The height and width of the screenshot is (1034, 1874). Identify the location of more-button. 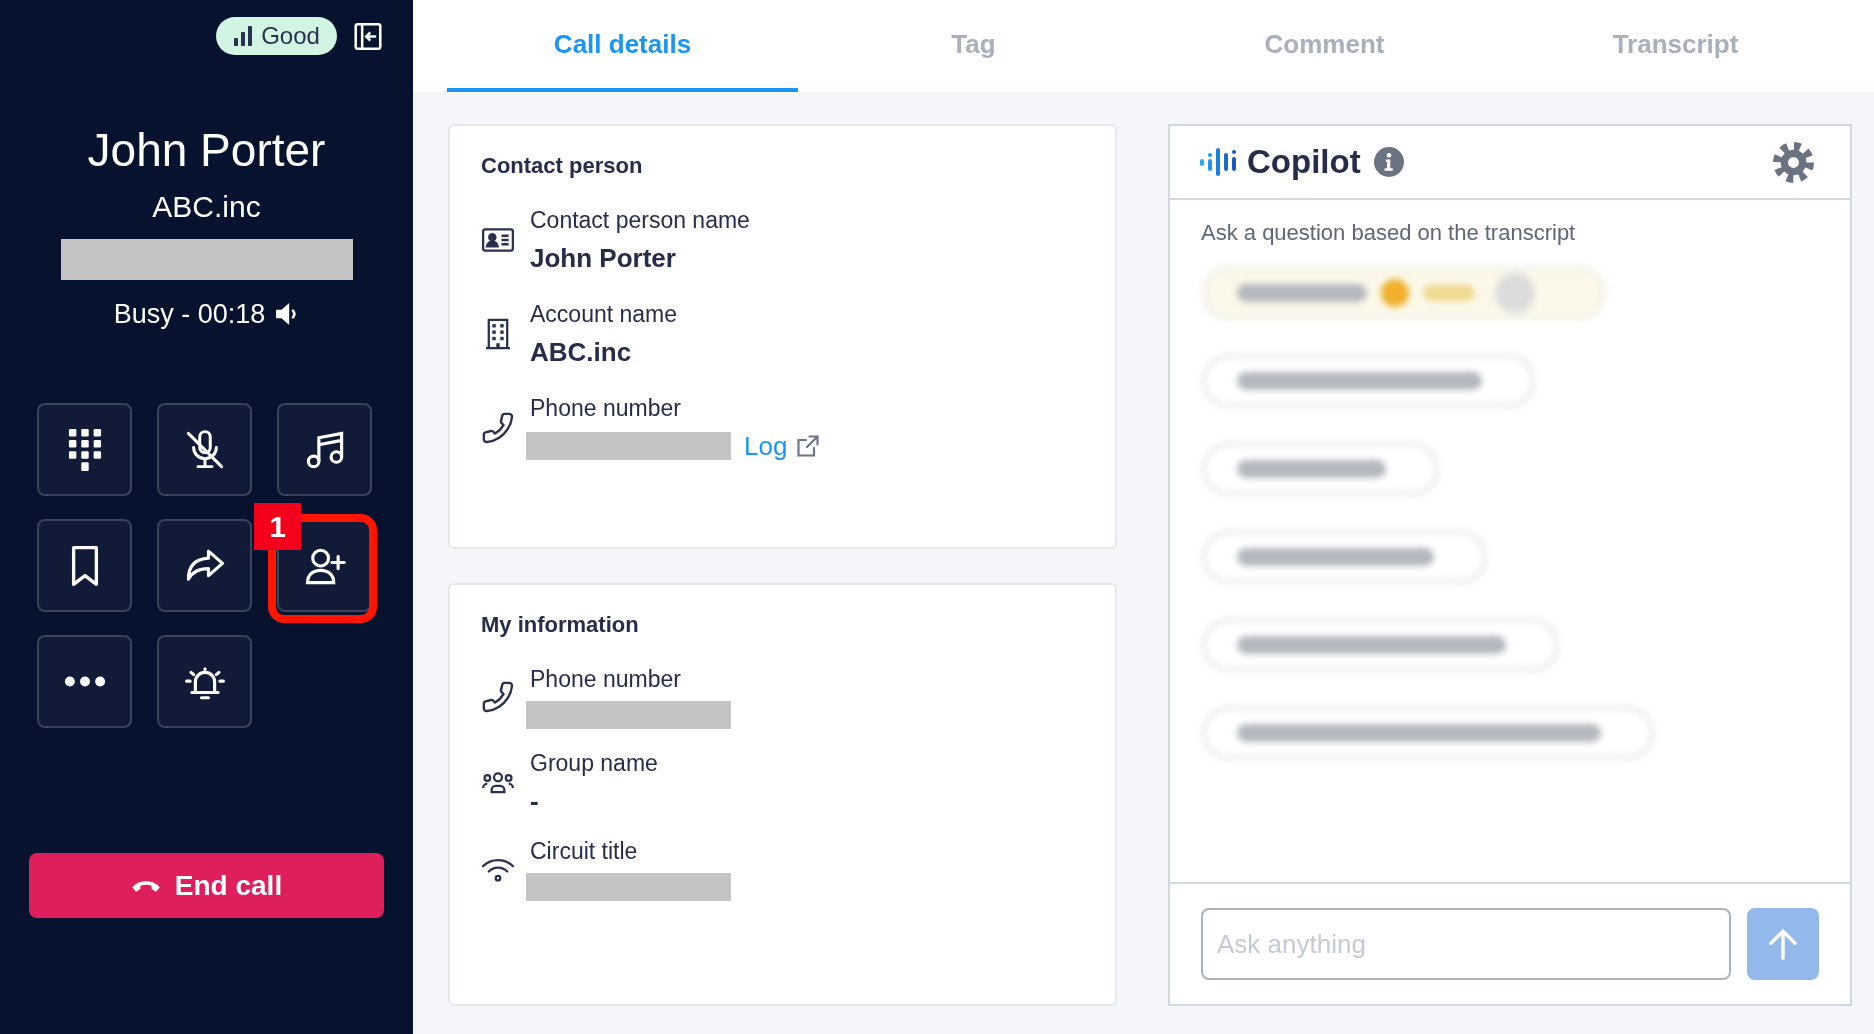
(84, 681).